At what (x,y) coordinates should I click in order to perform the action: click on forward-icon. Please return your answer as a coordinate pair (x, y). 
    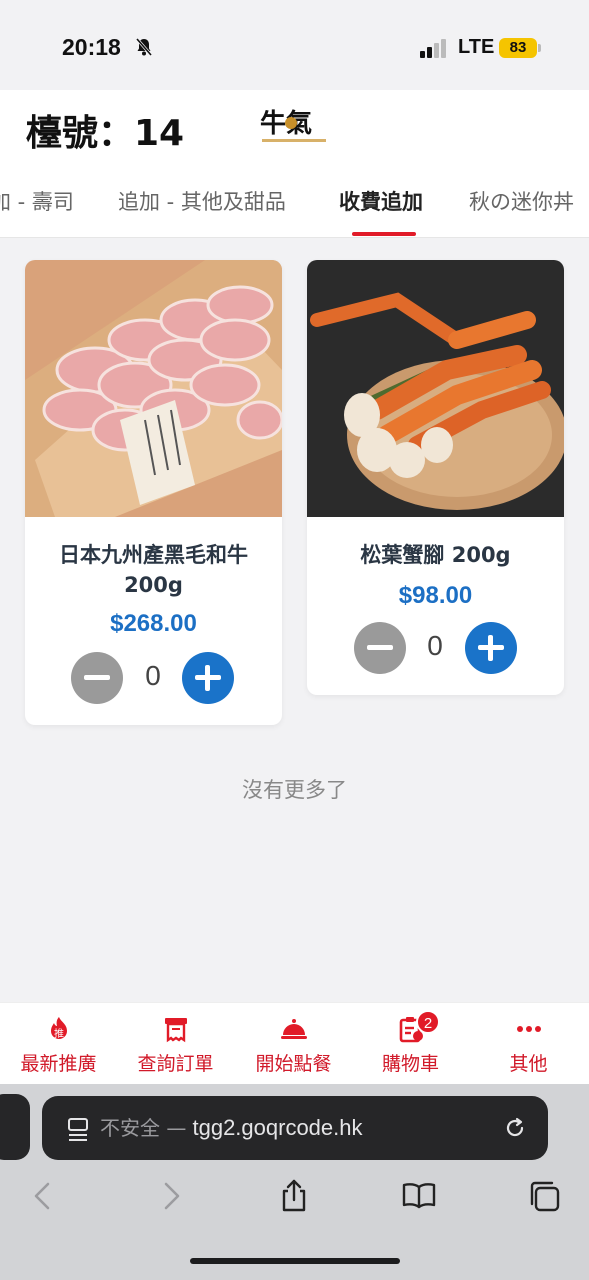
    Looking at the image, I should click on (171, 1196).